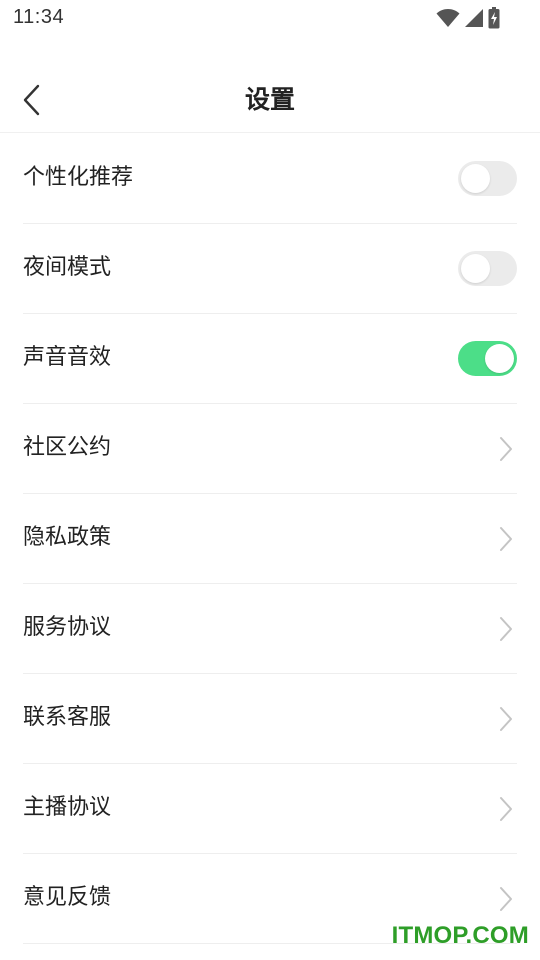 The width and height of the screenshot is (540, 960). I want to click on setting-label: 声音音效, so click(67, 357).